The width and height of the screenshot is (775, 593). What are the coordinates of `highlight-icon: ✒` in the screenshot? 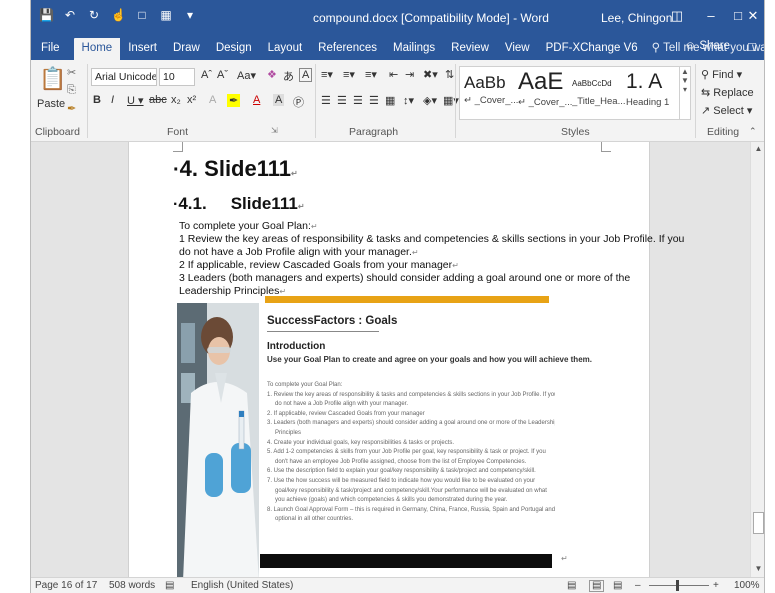 It's located at (234, 100).